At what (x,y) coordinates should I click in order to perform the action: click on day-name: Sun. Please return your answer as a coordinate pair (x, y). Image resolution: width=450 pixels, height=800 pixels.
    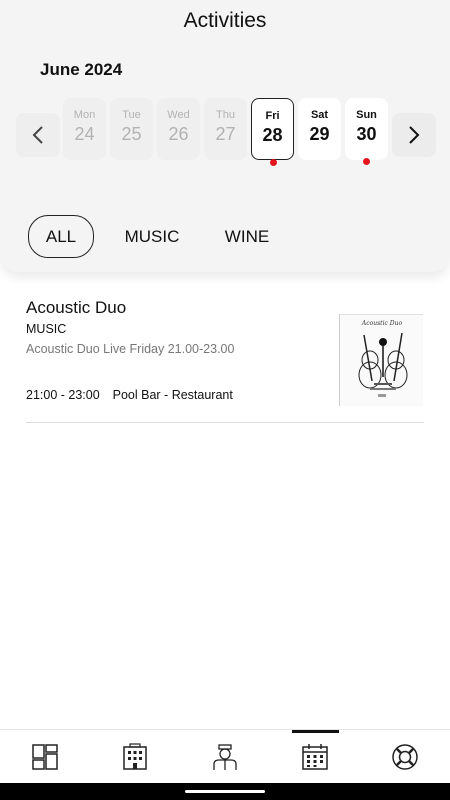
    Looking at the image, I should click on (366, 115).